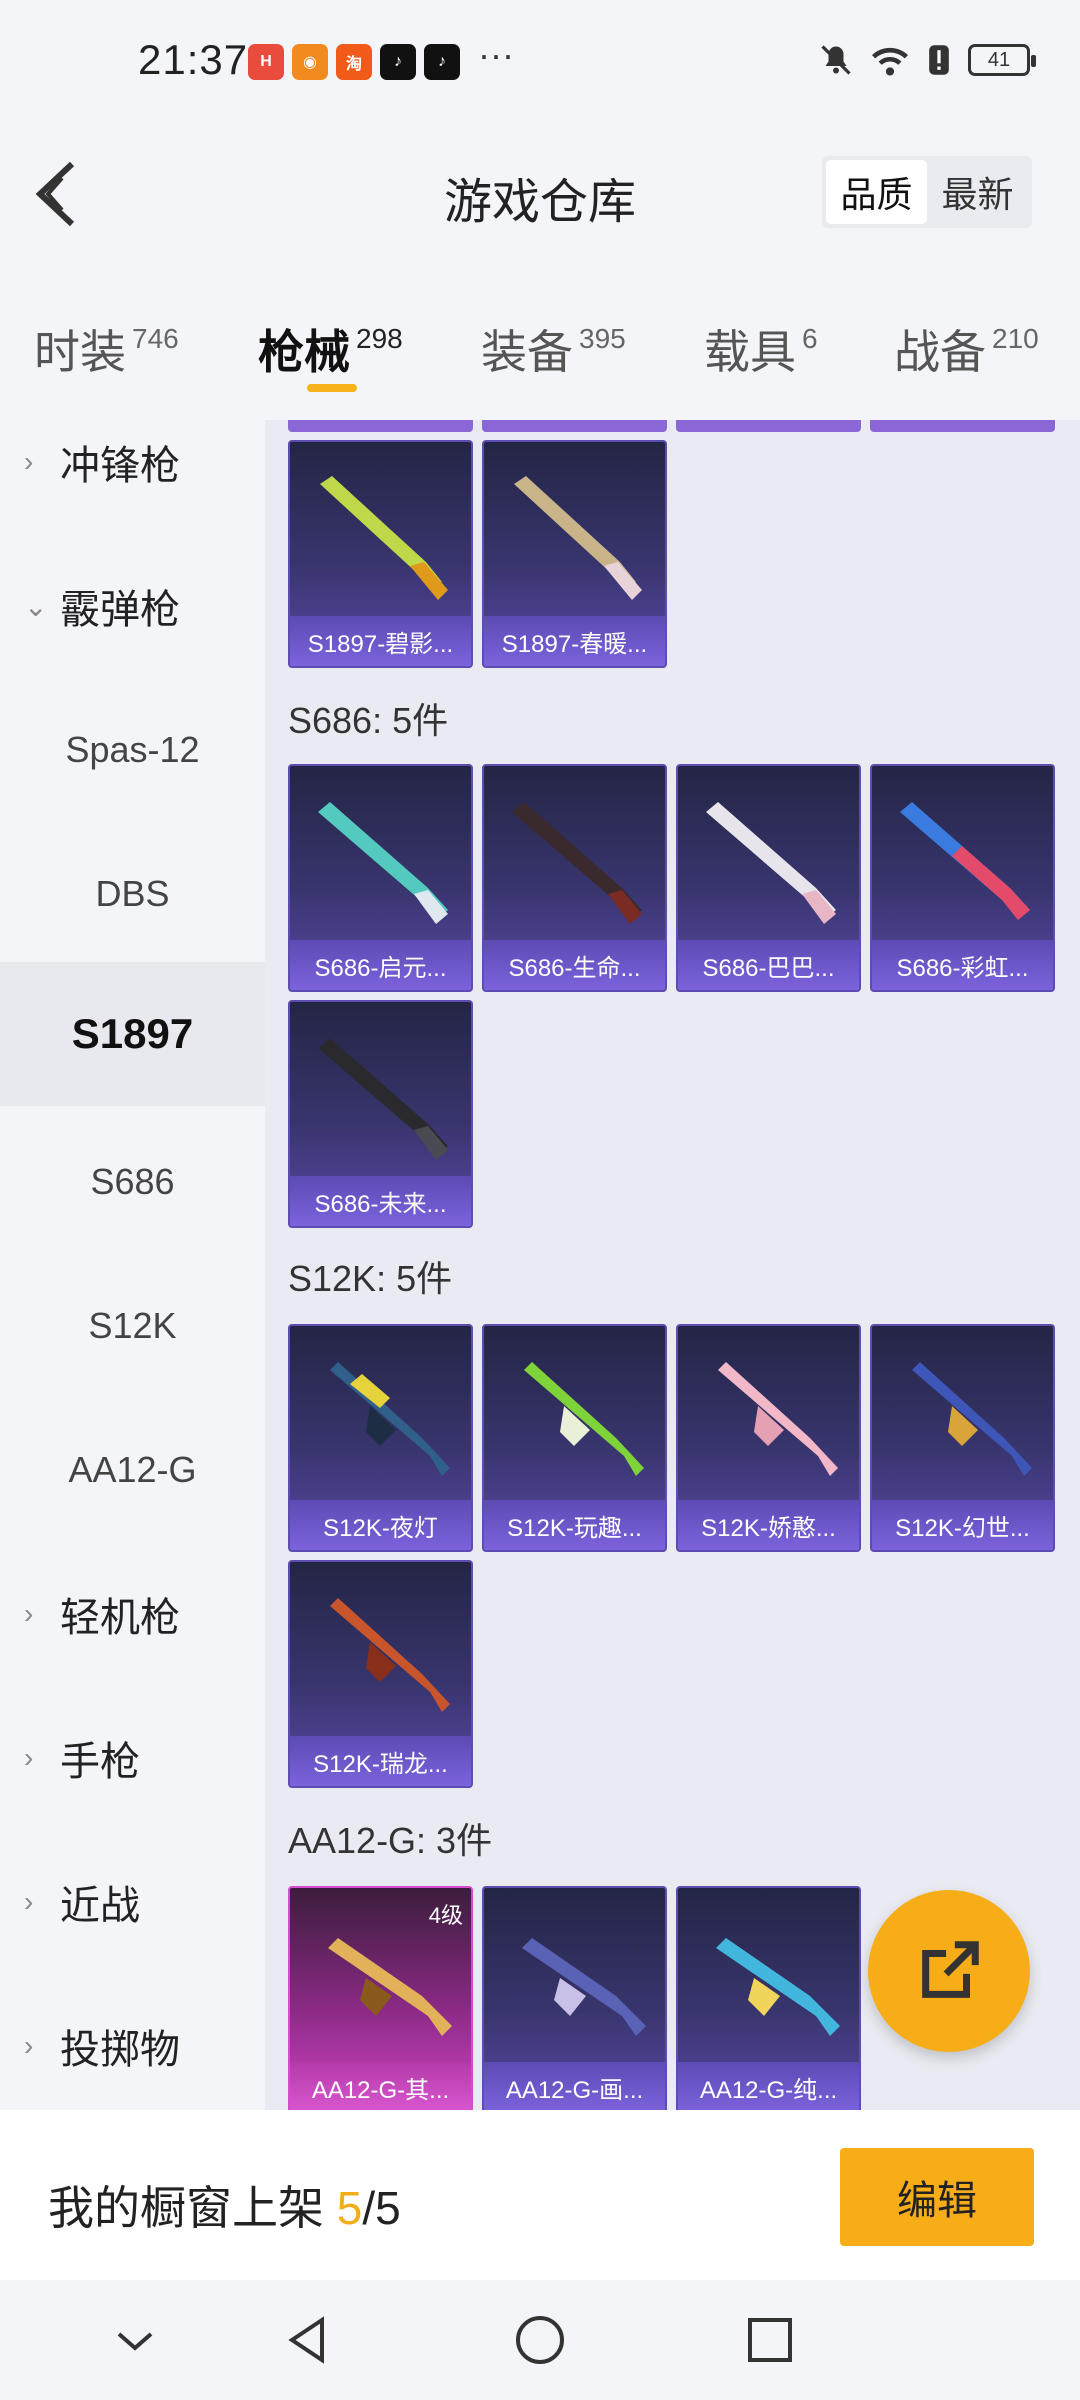 Image resolution: width=1080 pixels, height=2400 pixels. What do you see at coordinates (132, 1034) in the screenshot?
I see `sidebar-item-s1897: S1897` at bounding box center [132, 1034].